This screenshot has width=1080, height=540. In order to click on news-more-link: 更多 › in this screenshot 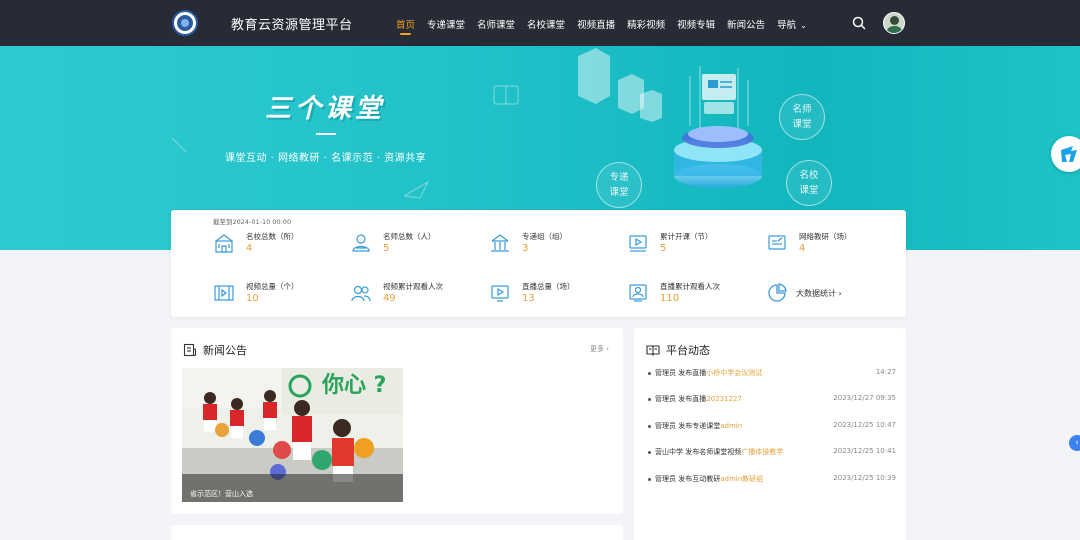, I will do `click(599, 349)`.